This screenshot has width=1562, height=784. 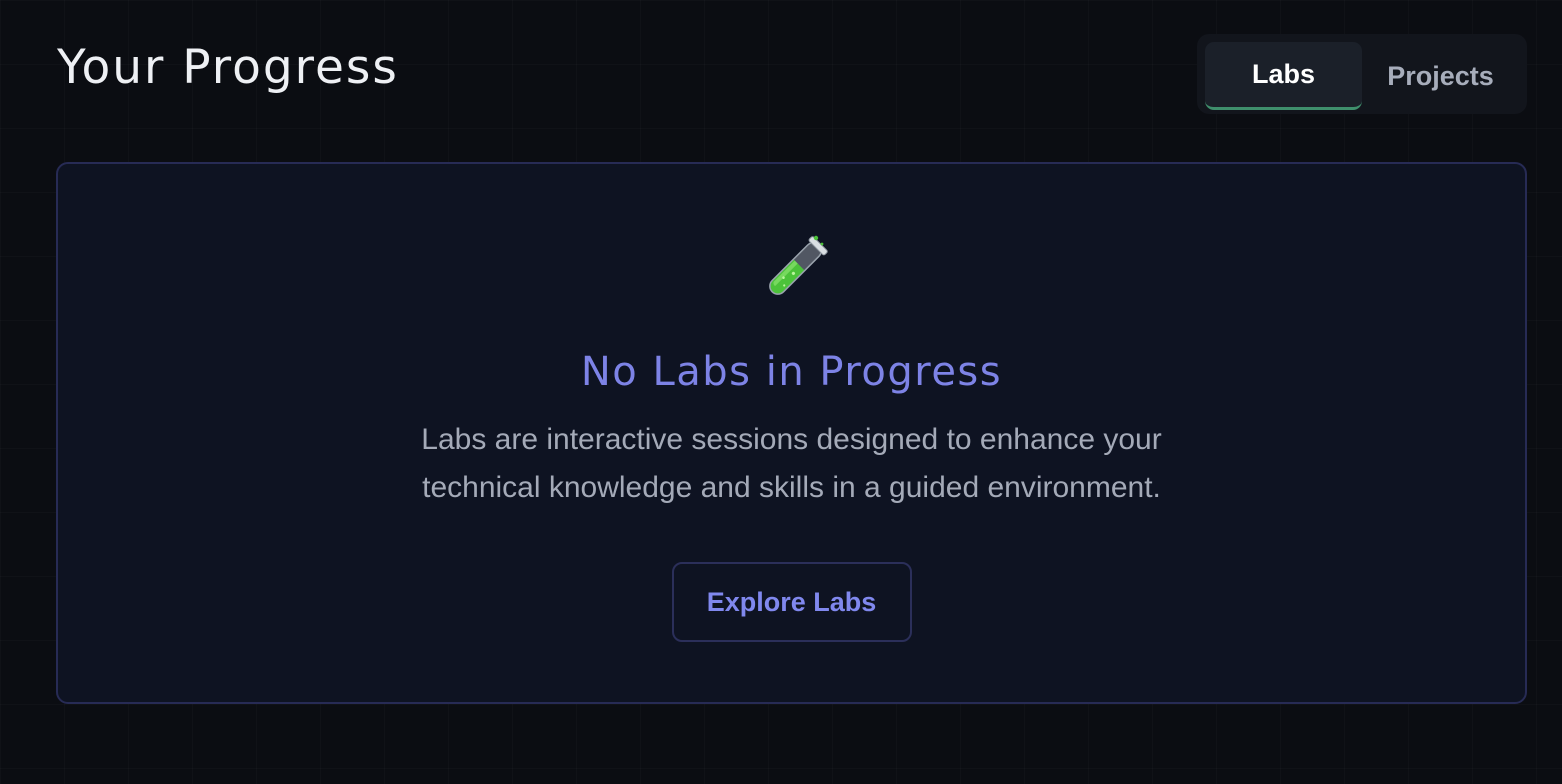 What do you see at coordinates (791, 602) in the screenshot?
I see `explore-labs-button: Explore Labs` at bounding box center [791, 602].